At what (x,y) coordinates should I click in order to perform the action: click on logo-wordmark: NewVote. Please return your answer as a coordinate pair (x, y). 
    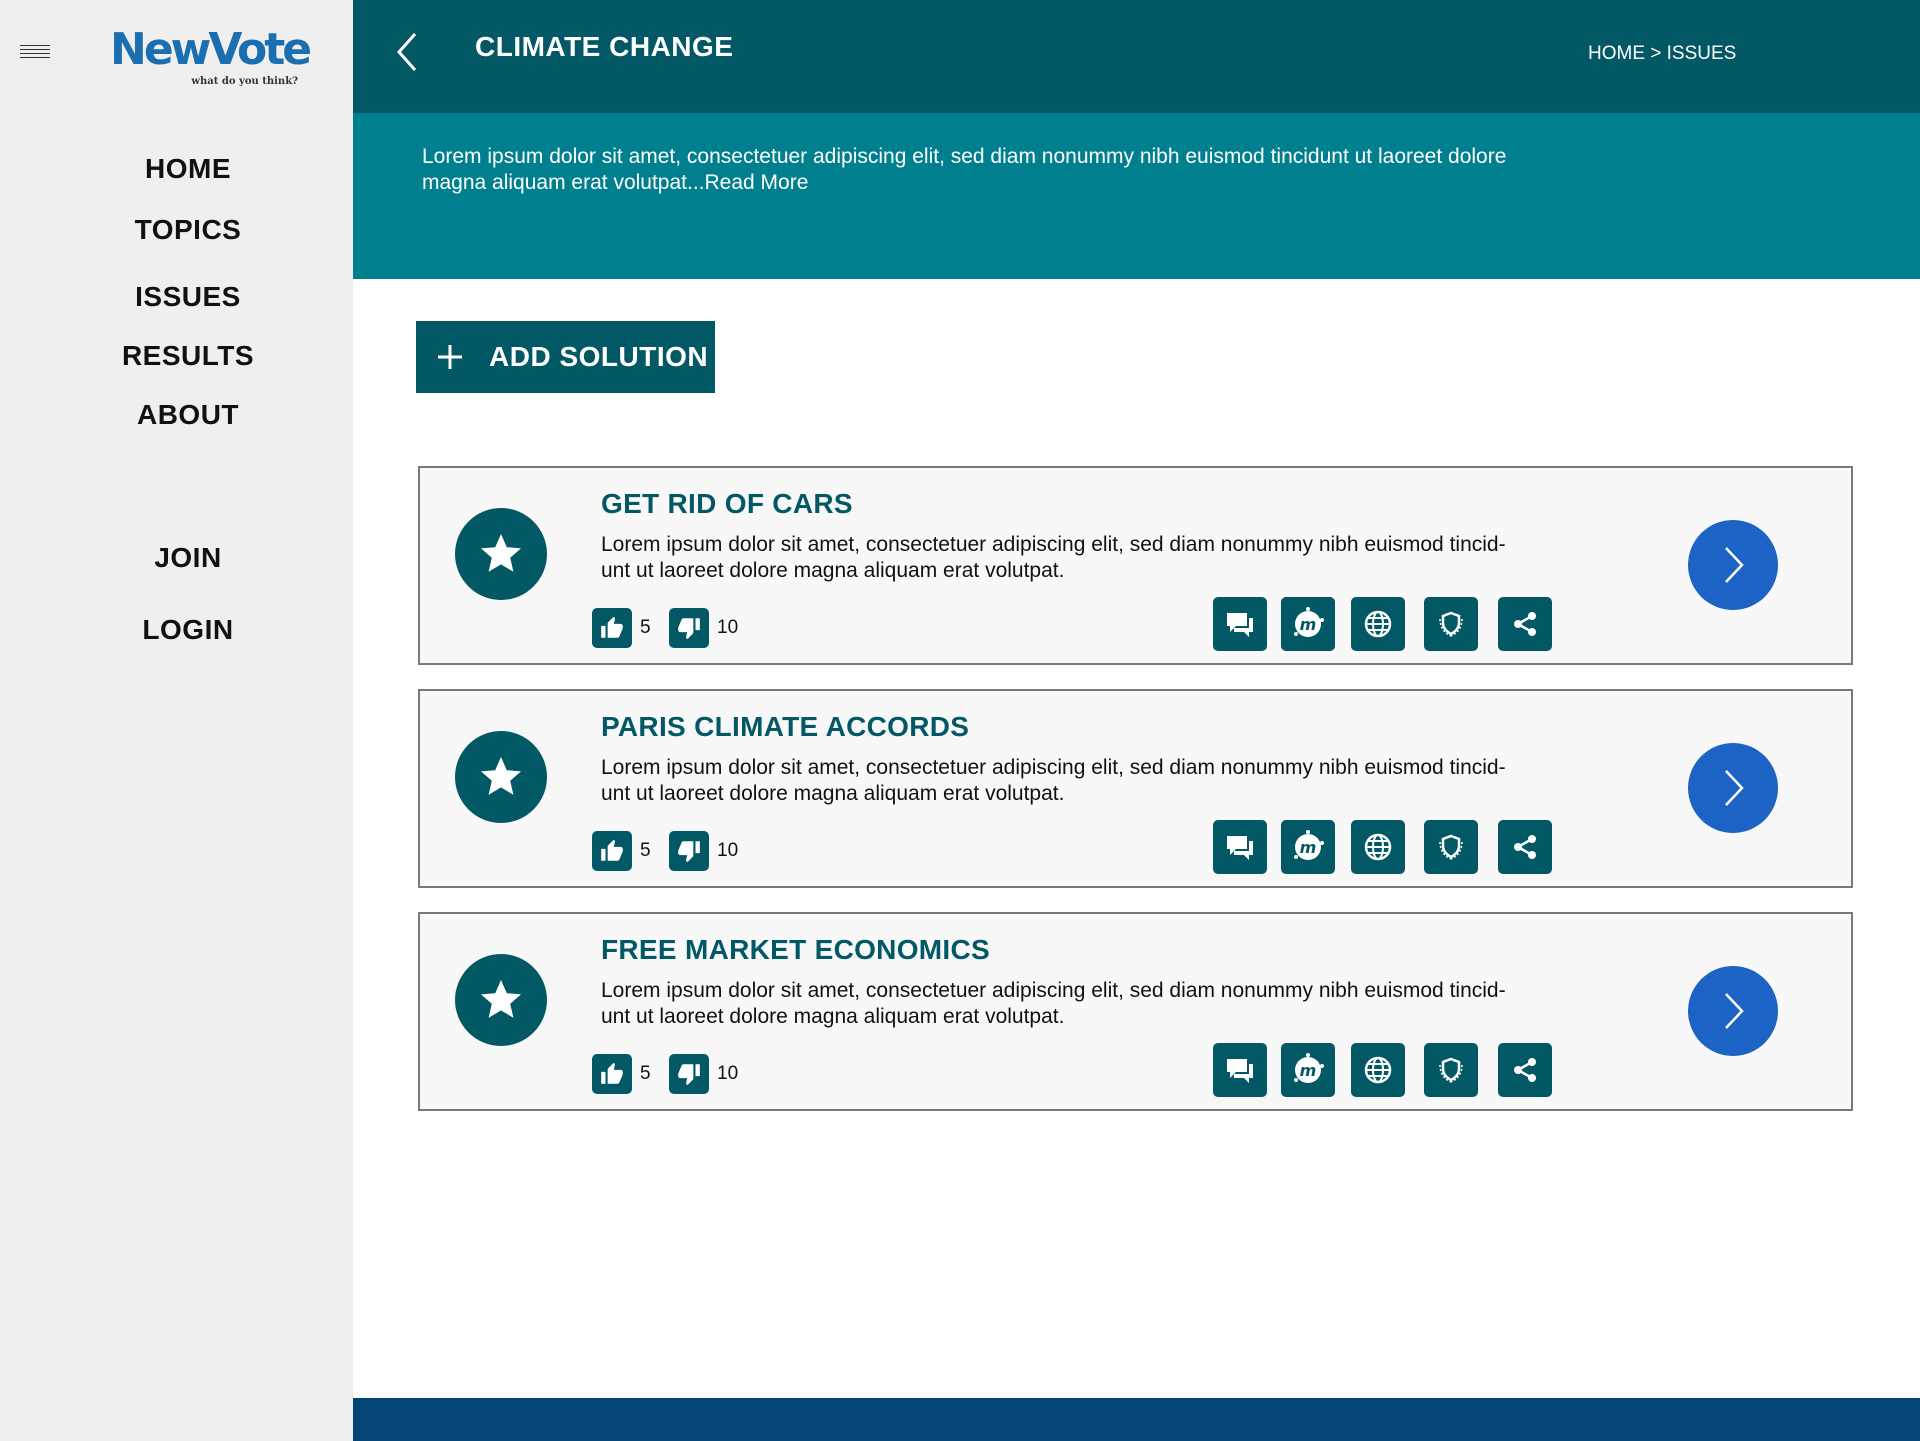
    Looking at the image, I should click on (211, 49).